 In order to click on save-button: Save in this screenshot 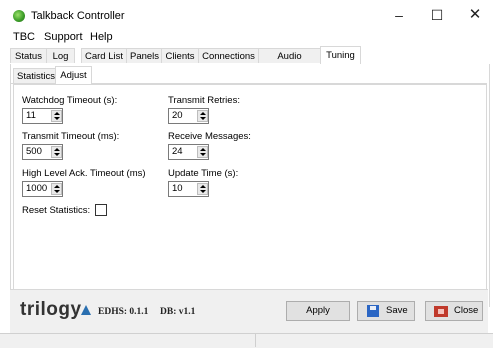, I will do `click(386, 311)`.